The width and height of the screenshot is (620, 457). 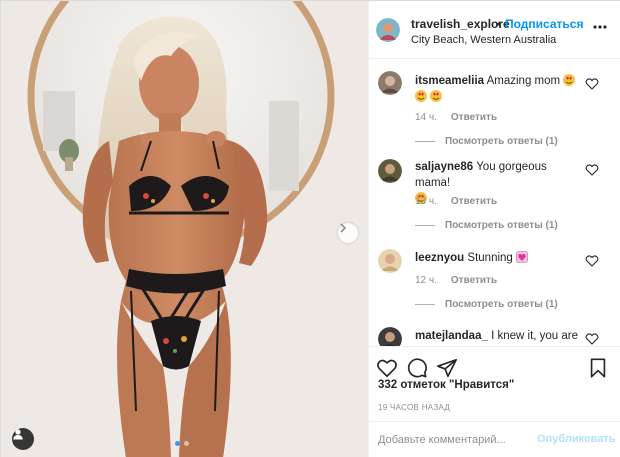 What do you see at coordinates (182, 443) in the screenshot?
I see `carousel-dots` at bounding box center [182, 443].